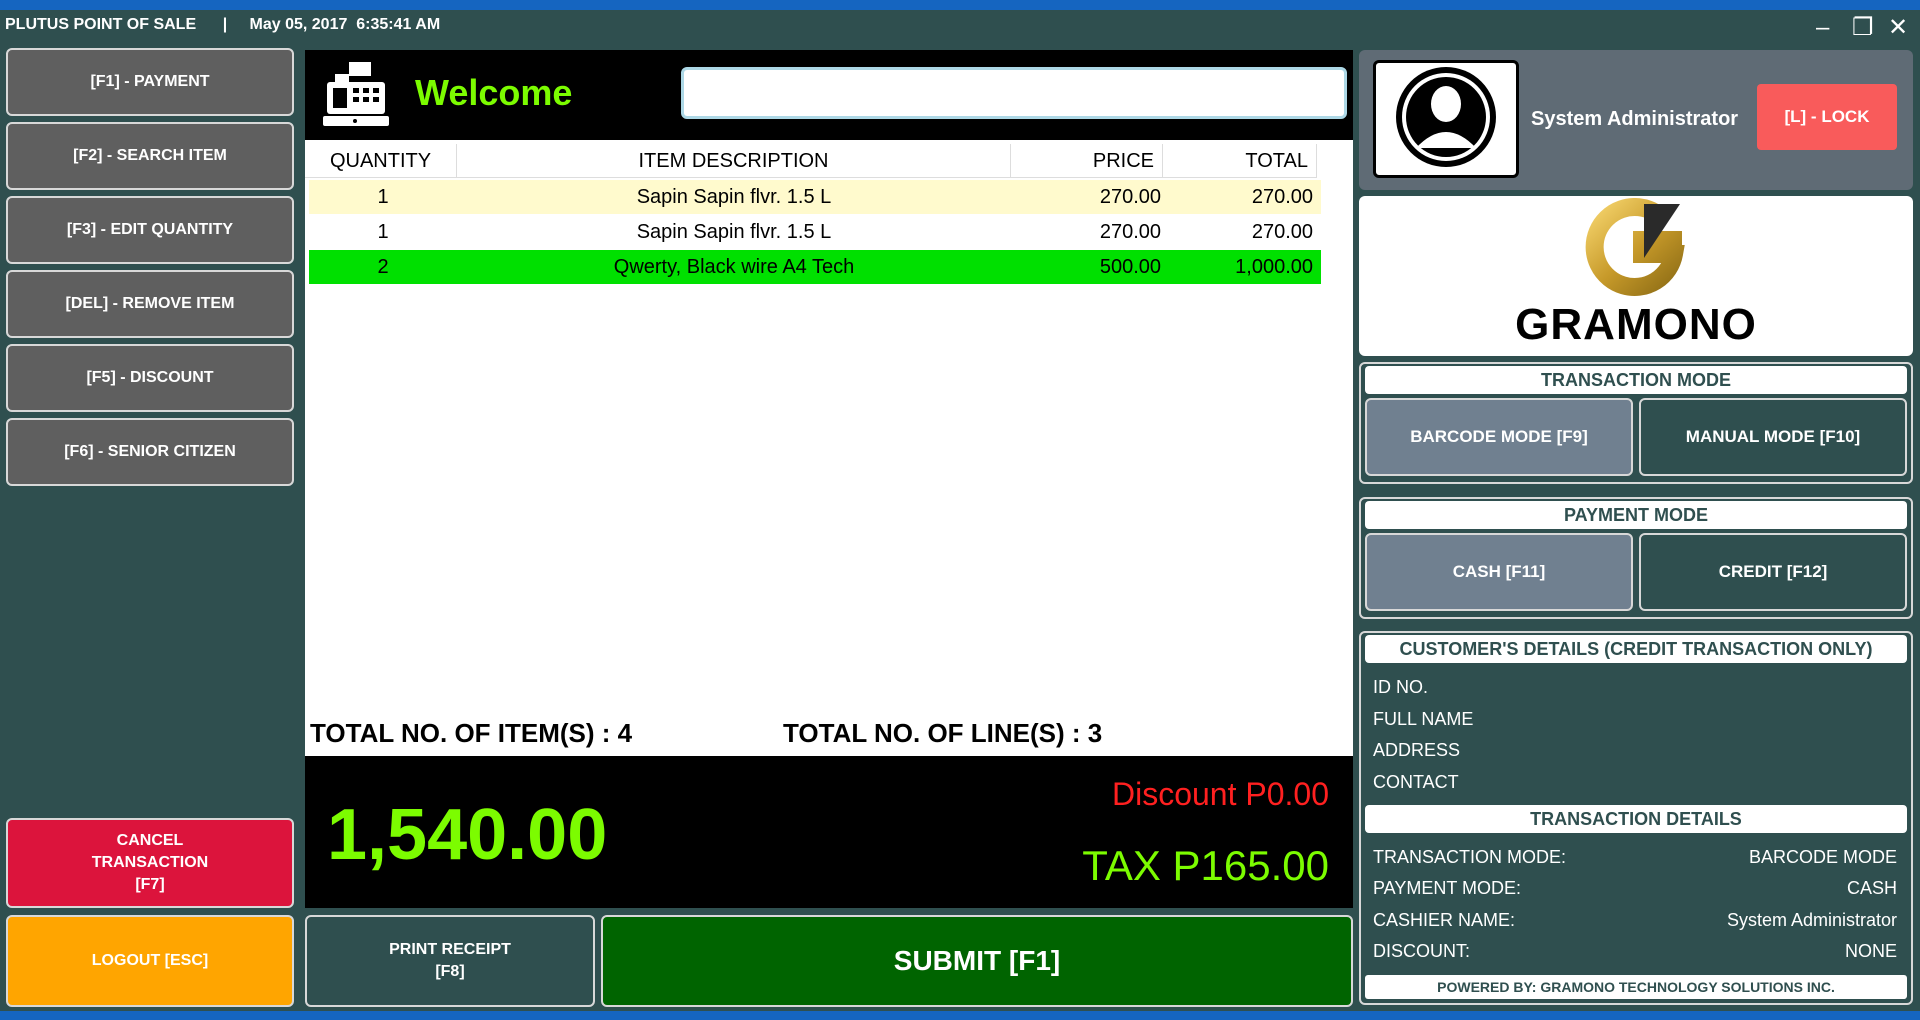 The image size is (1920, 1020). What do you see at coordinates (1636, 558) in the screenshot?
I see `payment-mode-panel: PAYMENT MODE CASH [F11] CREDIT [F12]` at bounding box center [1636, 558].